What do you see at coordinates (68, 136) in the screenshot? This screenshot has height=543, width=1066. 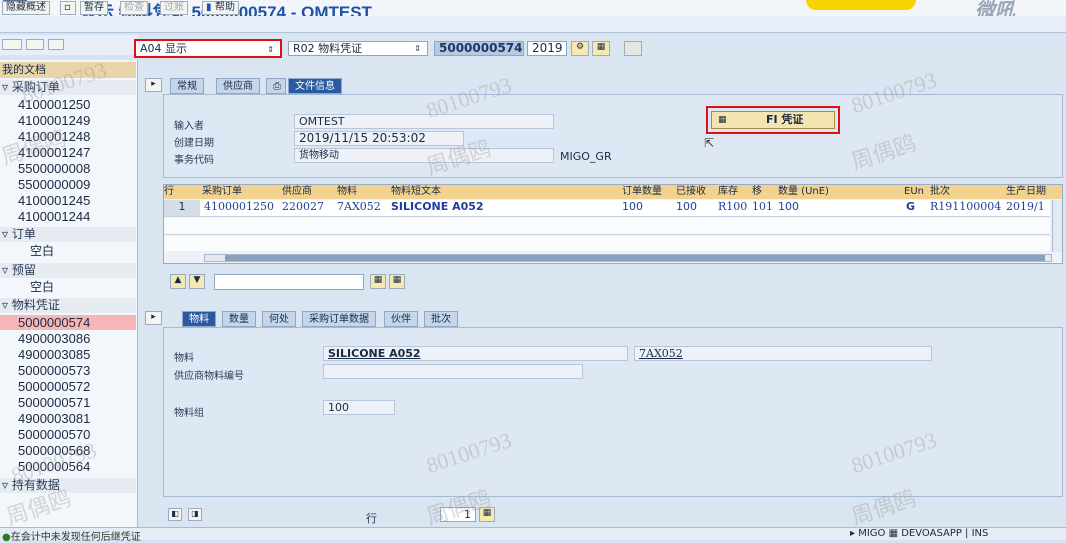 I see `tree-item: 4100001248` at bounding box center [68, 136].